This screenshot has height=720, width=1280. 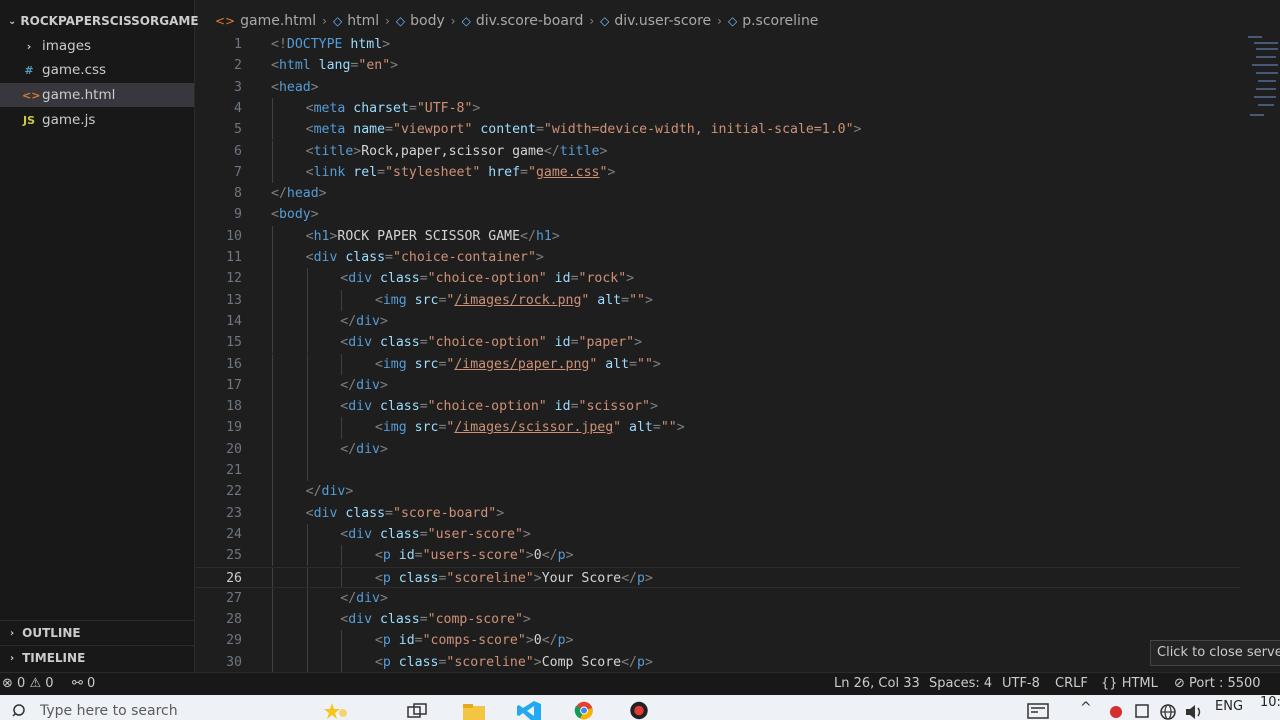 I want to click on code-line: 22 </div>, so click(x=717, y=492).